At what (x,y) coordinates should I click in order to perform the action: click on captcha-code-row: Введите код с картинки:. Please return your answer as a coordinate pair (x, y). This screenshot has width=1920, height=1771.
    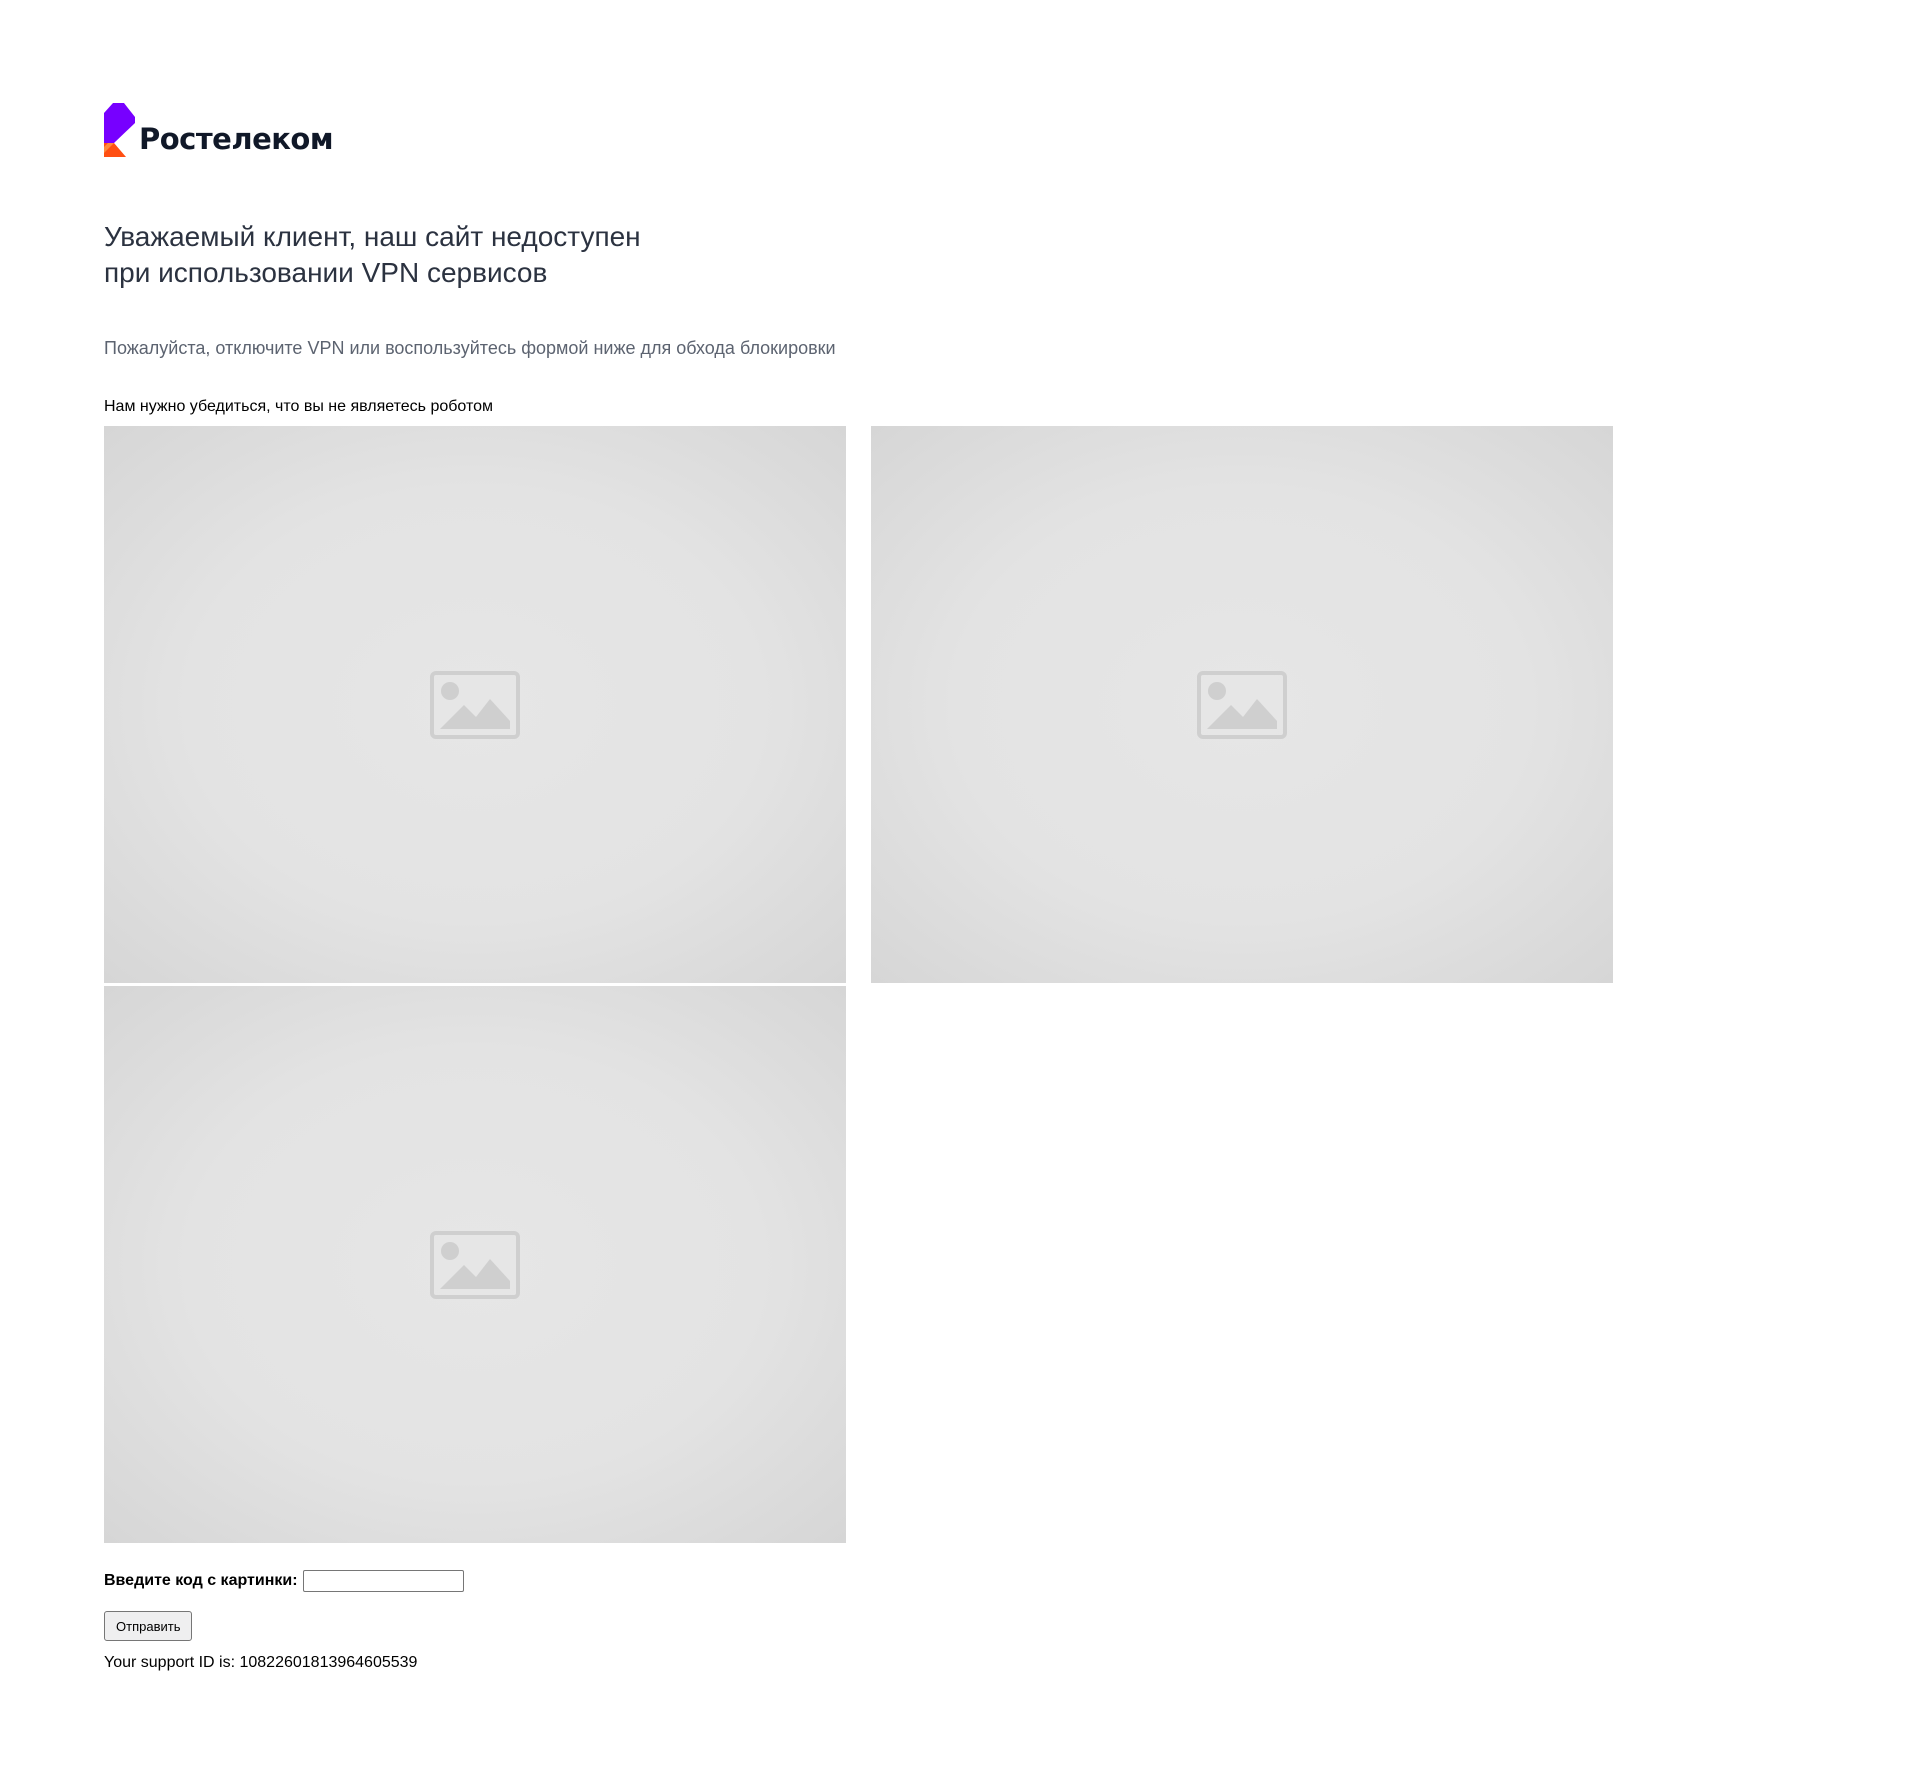
    Looking at the image, I should click on (954, 1581).